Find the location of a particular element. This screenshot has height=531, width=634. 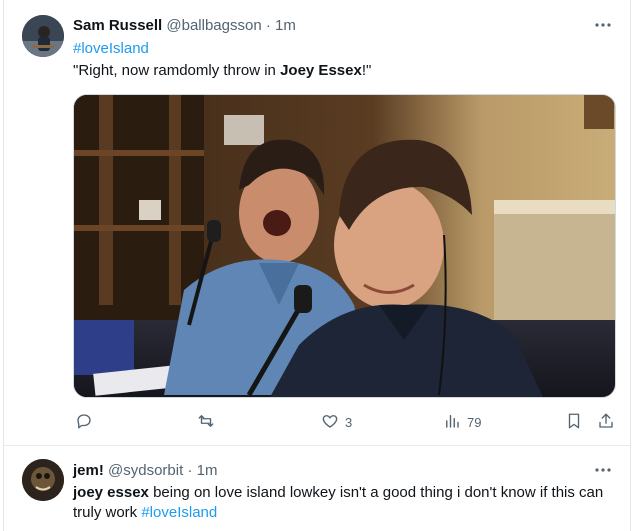

share-button is located at coordinates (606, 422).